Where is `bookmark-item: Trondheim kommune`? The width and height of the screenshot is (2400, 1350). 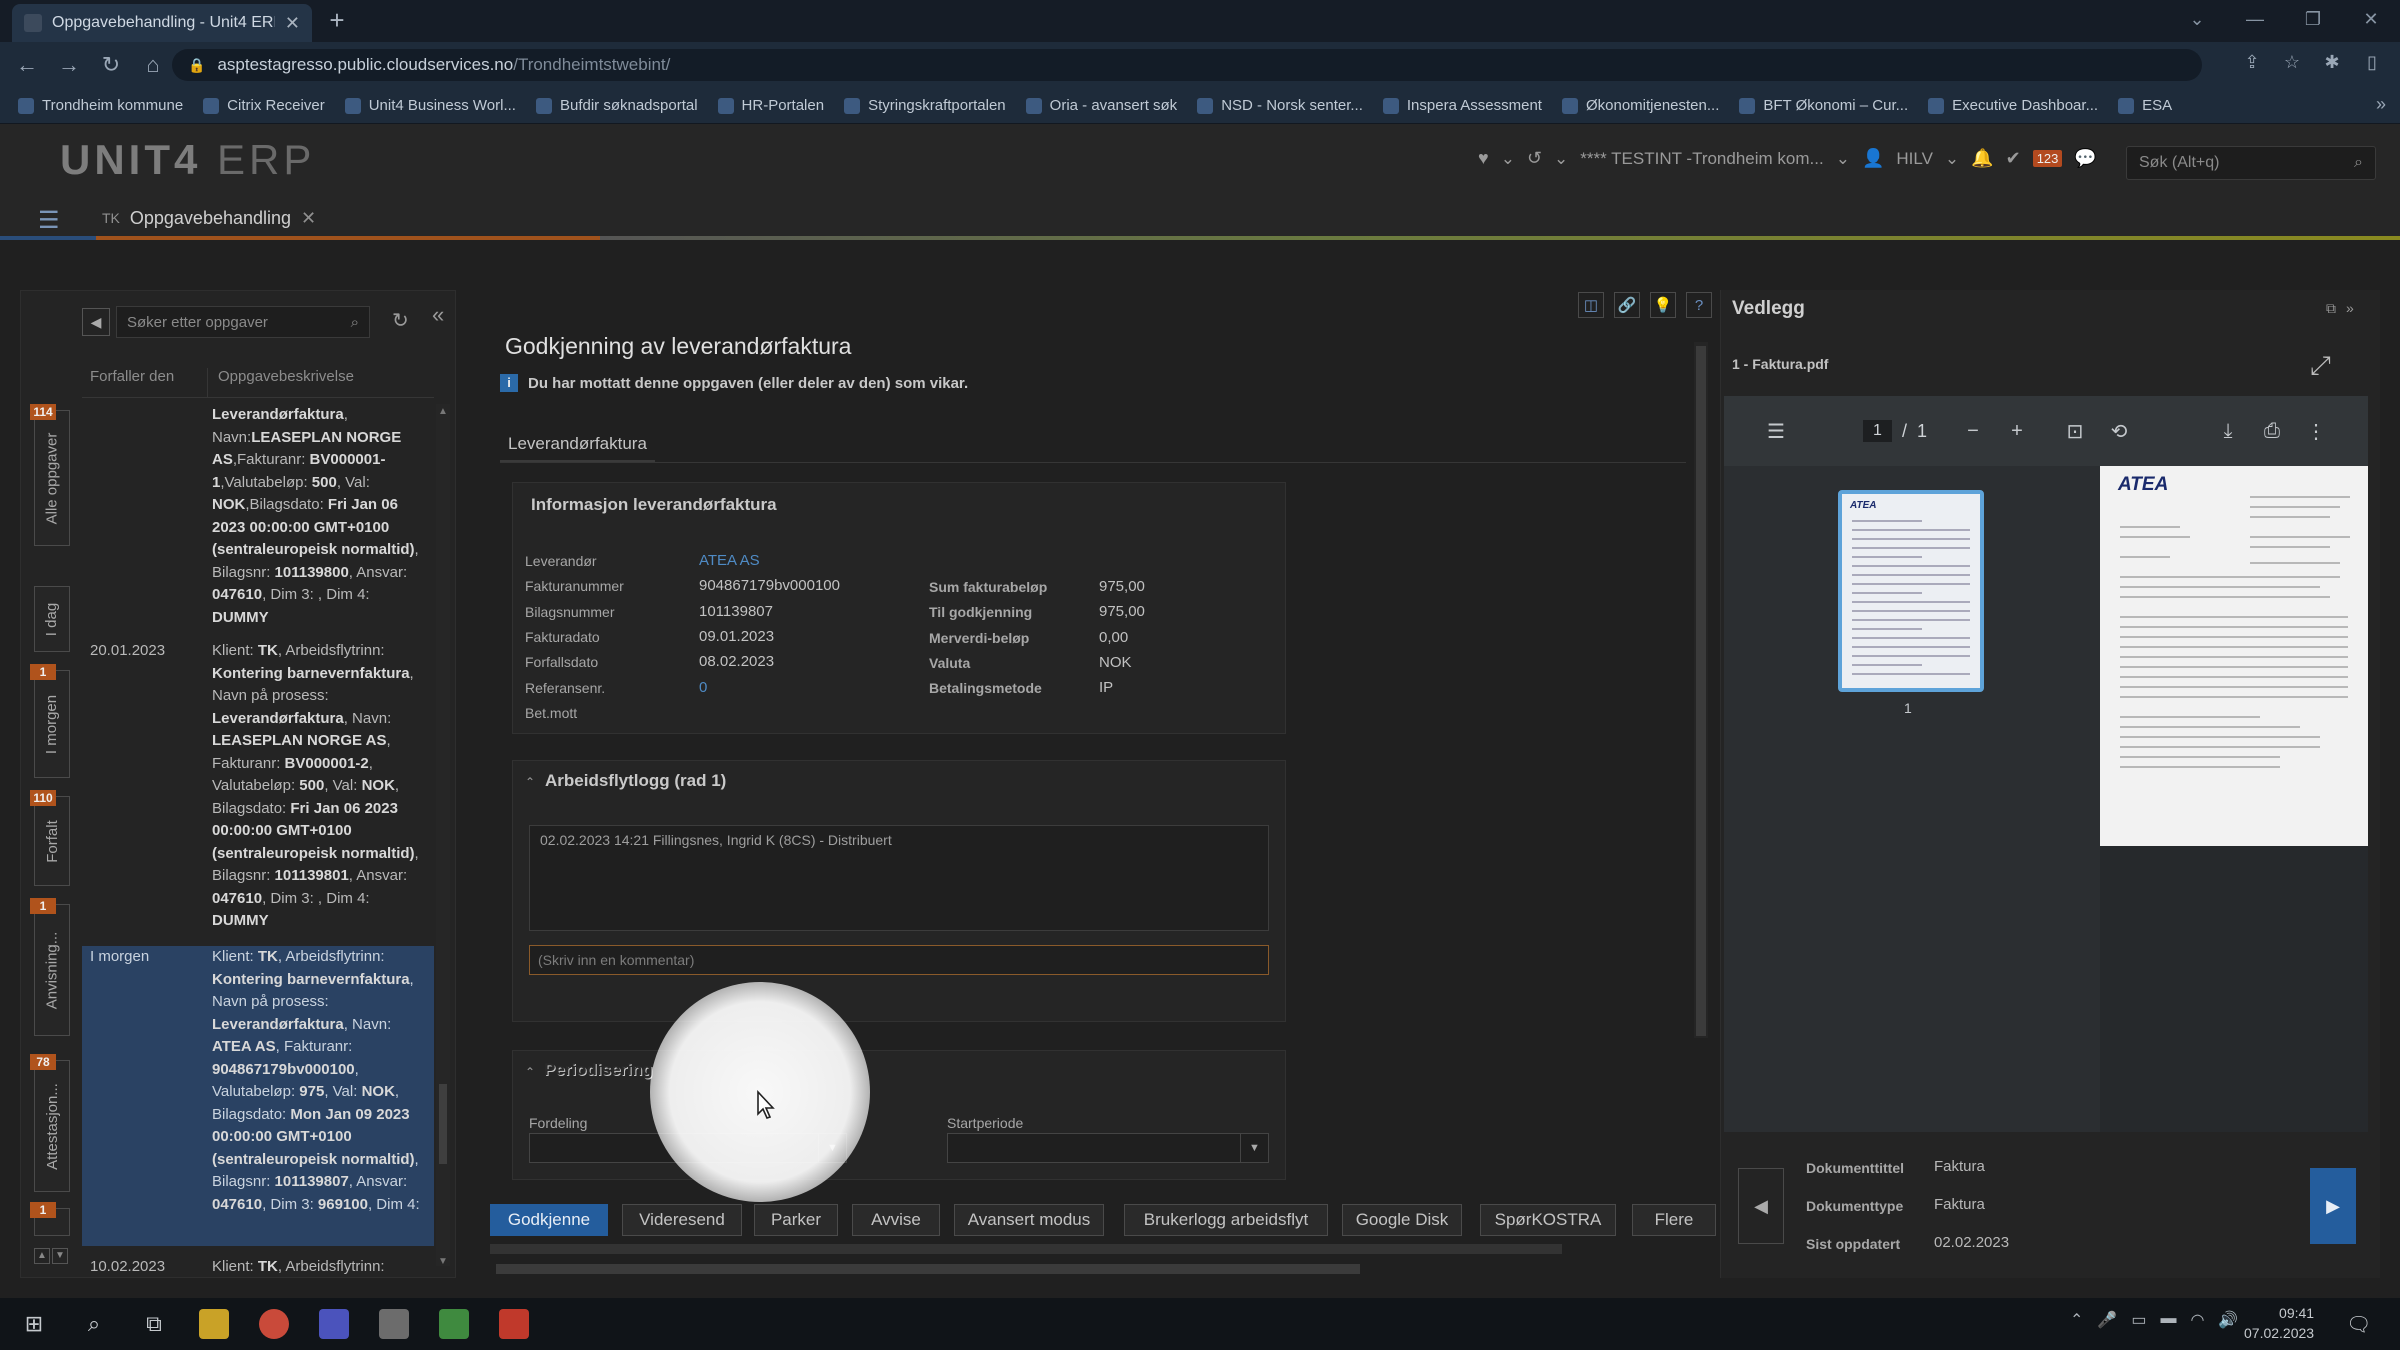
bookmark-item: Trondheim kommune is located at coordinates (100, 105).